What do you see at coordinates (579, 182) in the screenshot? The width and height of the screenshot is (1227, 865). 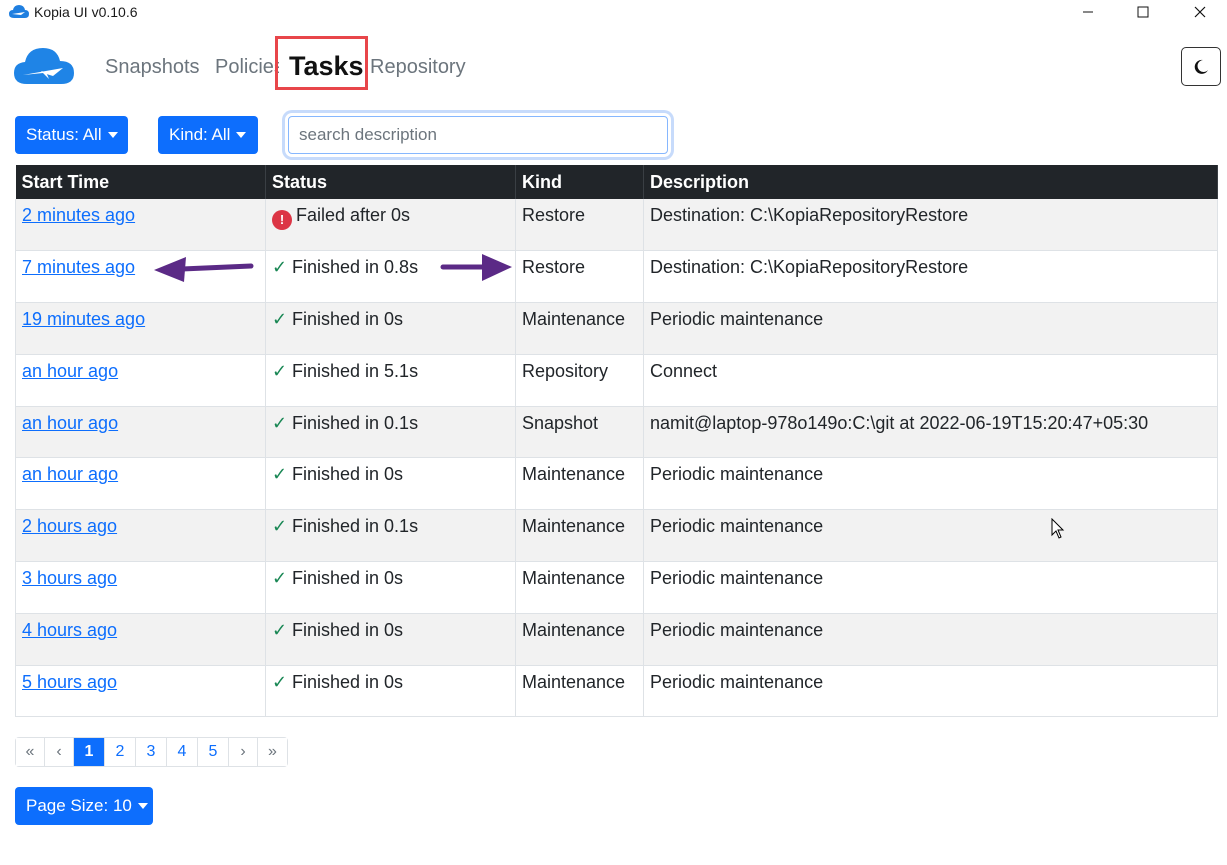 I see `header-kind: Kind` at bounding box center [579, 182].